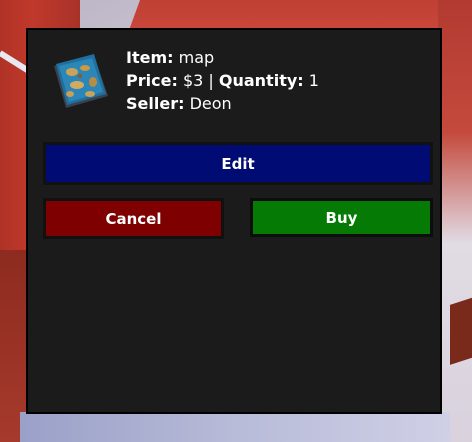  I want to click on background-crate, so click(461, 330).